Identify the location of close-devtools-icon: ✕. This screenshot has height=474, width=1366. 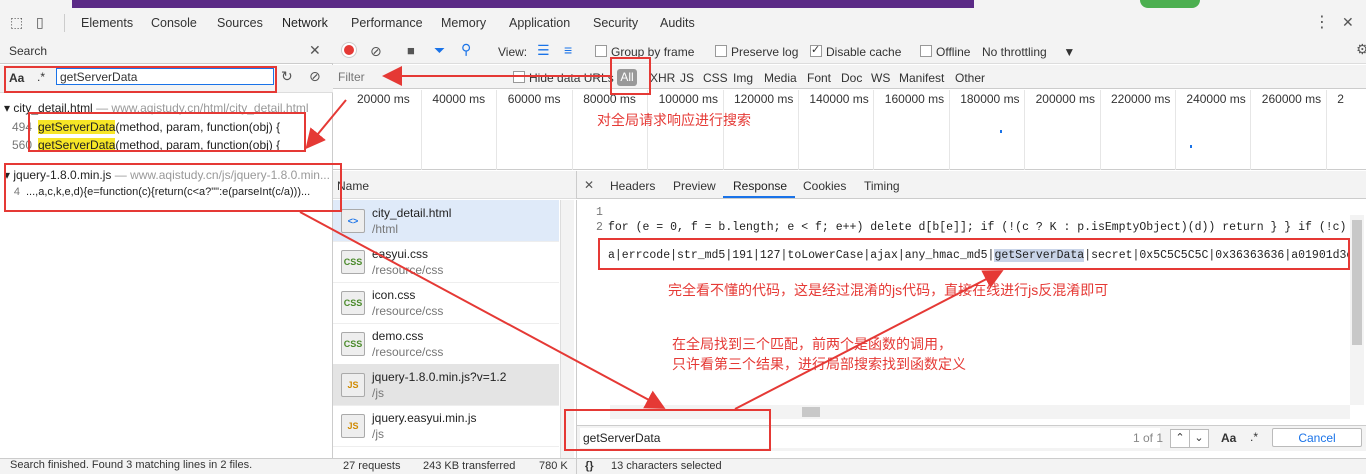
(1348, 22).